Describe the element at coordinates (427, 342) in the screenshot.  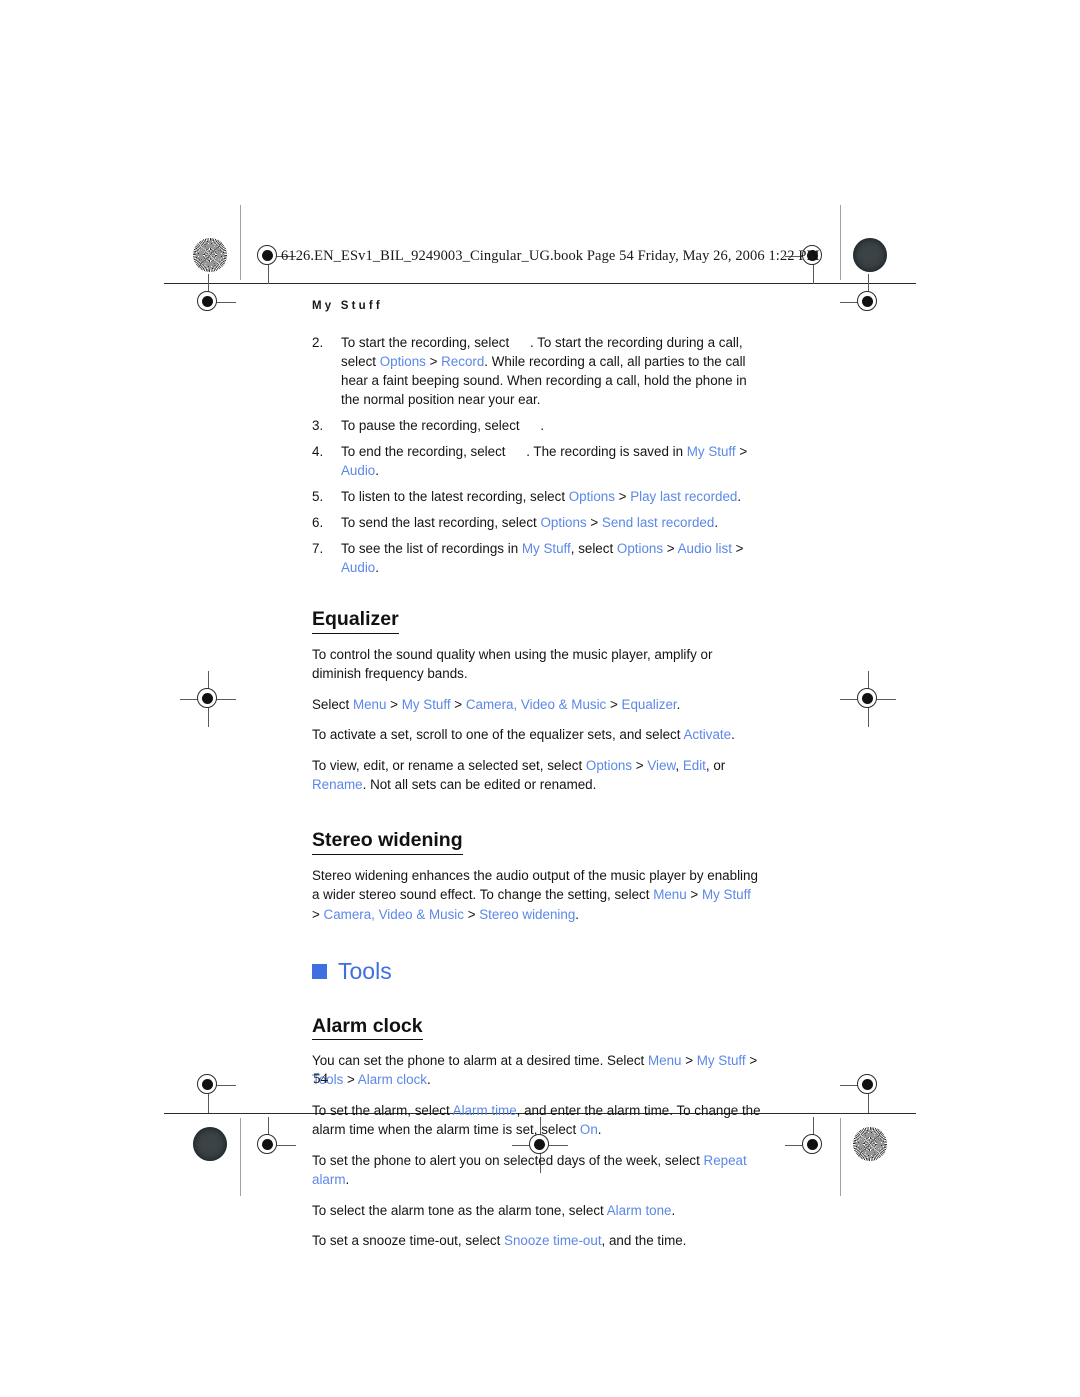
I see `body-text-run: To start the recording, select` at that location.